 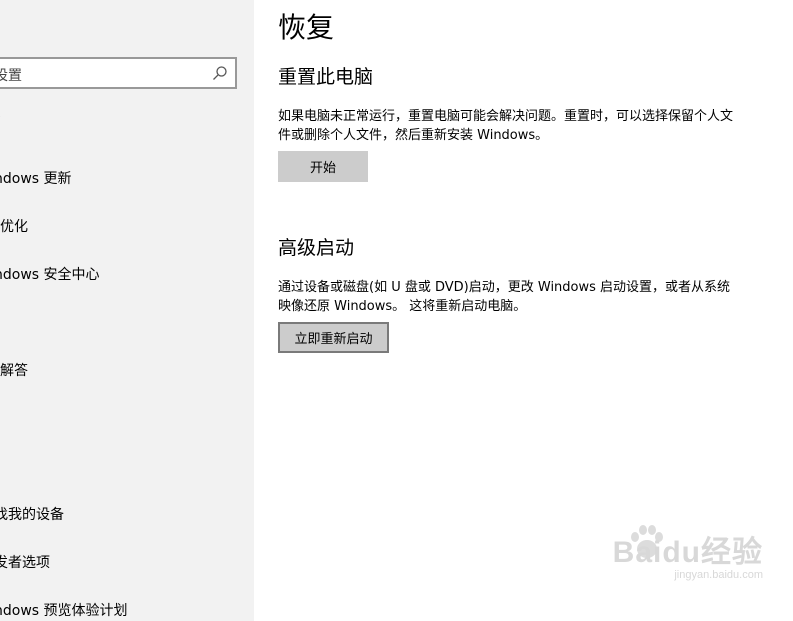 What do you see at coordinates (32, 515) in the screenshot?
I see `sidebar-item-label: 找我的设备` at bounding box center [32, 515].